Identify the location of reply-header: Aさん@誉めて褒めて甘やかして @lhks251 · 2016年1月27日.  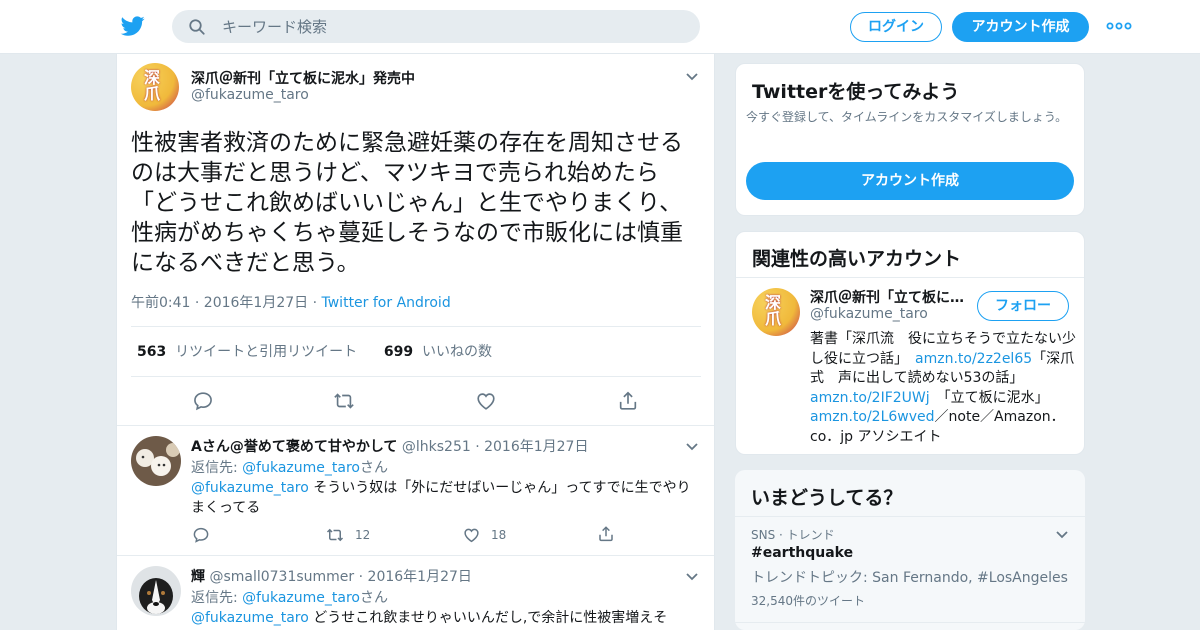
(389, 446).